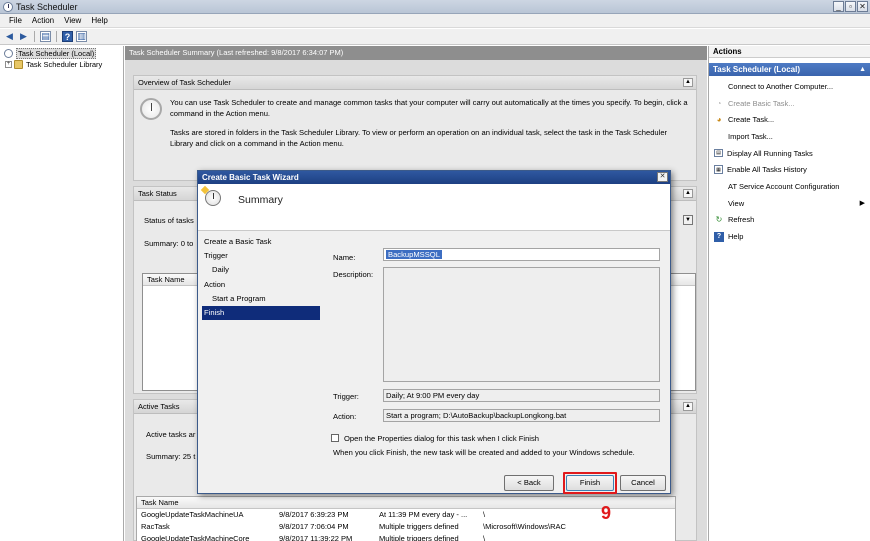 Image resolution: width=870 pixels, height=541 pixels. What do you see at coordinates (192, 514) in the screenshot?
I see `cell-task-name: GoogleUpdateTaskMachineUA` at bounding box center [192, 514].